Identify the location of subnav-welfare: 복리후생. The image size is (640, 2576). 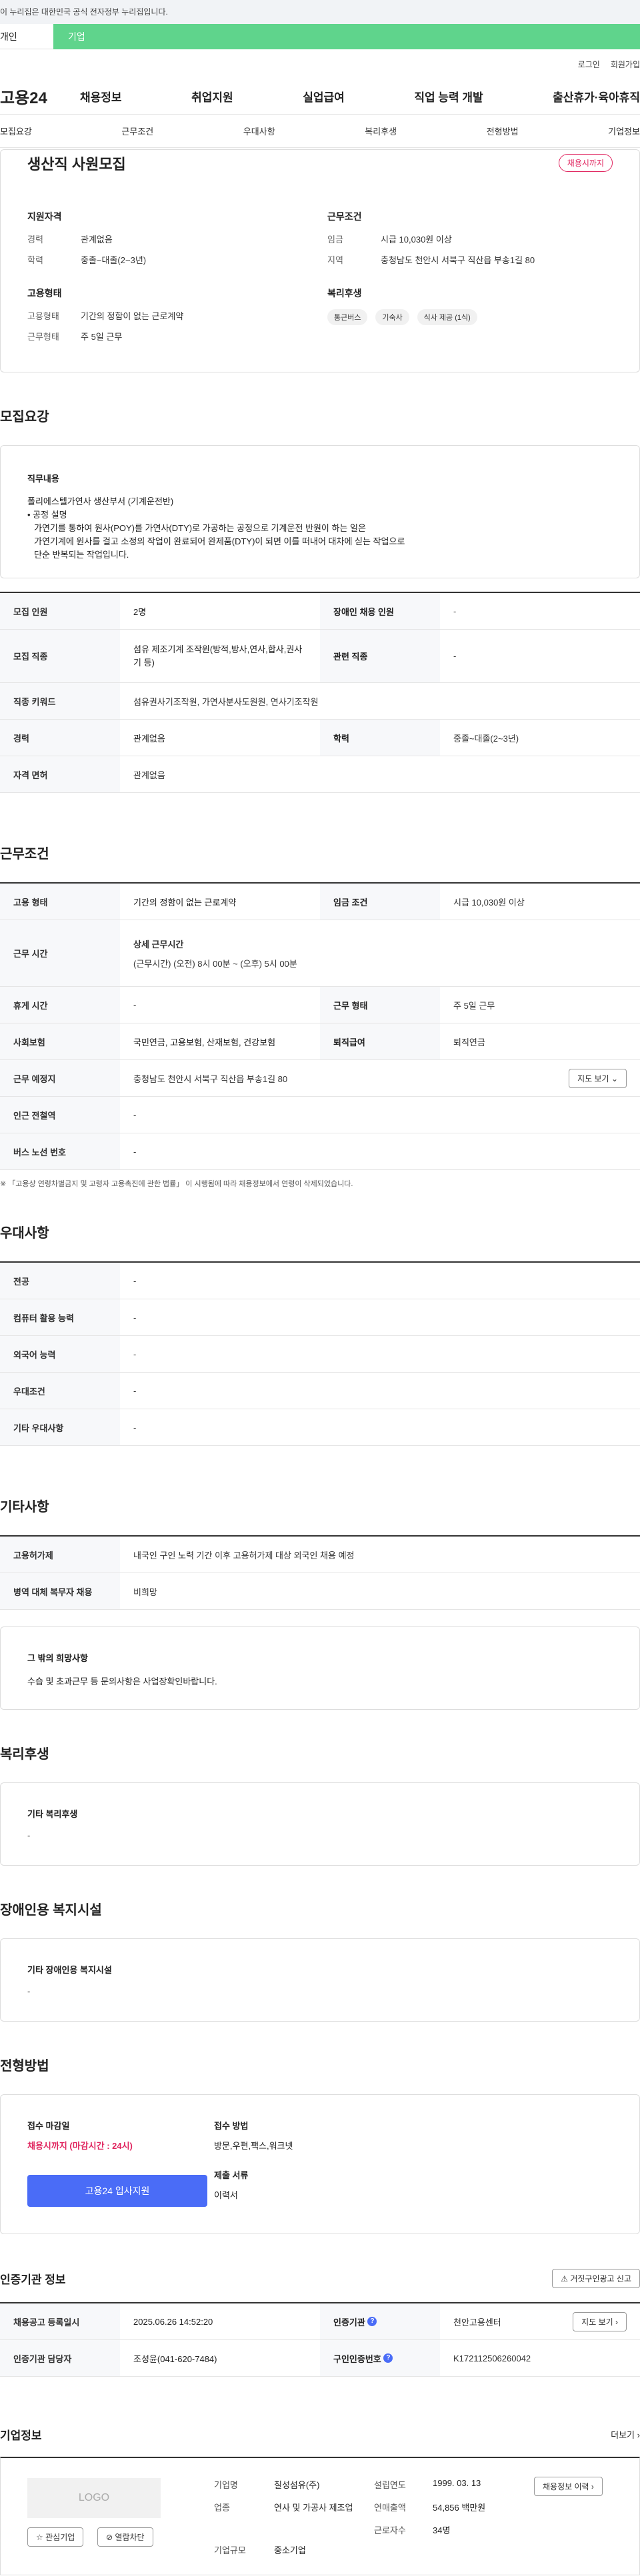
(381, 131).